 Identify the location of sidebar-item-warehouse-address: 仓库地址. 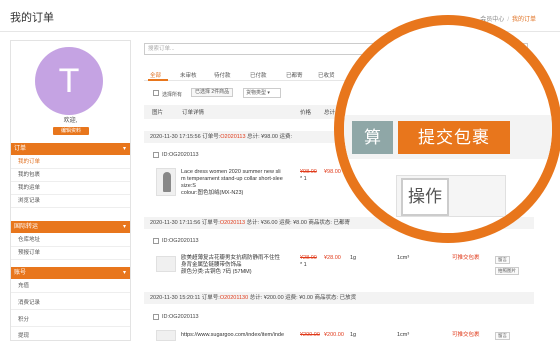
(70, 240).